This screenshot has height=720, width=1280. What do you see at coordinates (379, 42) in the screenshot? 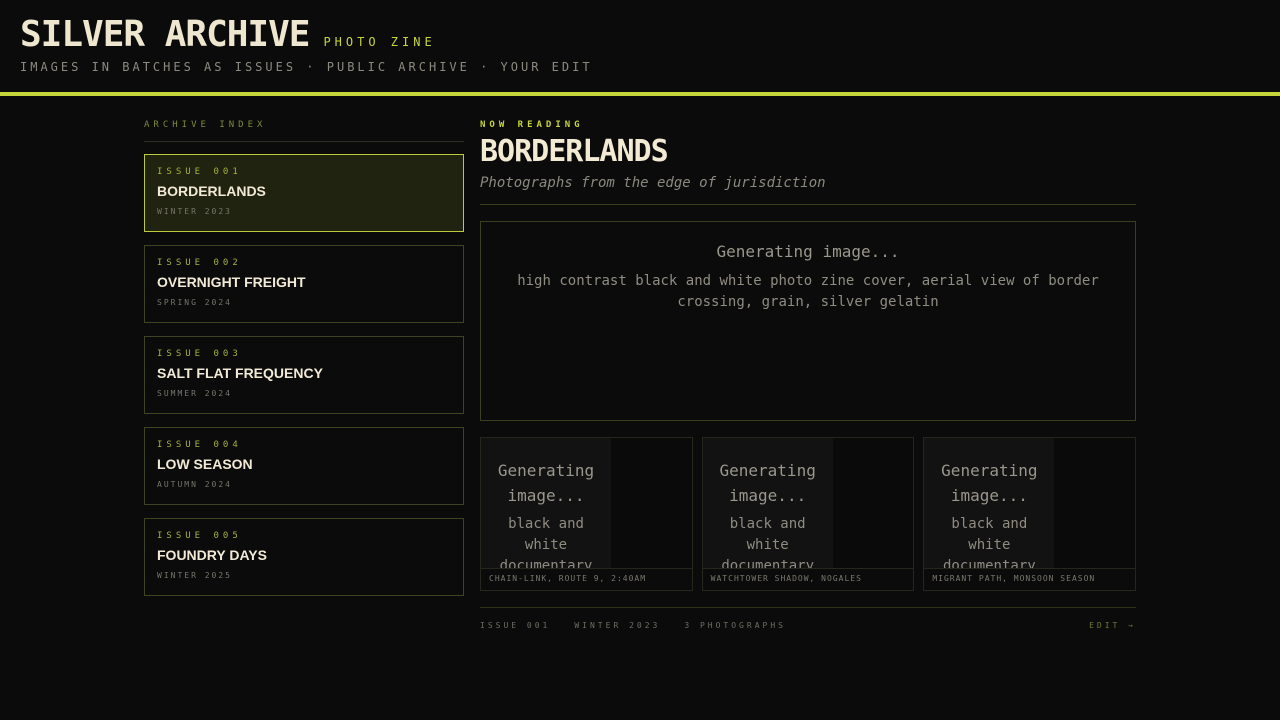
I see `site-tag: PHOTO ZINE` at bounding box center [379, 42].